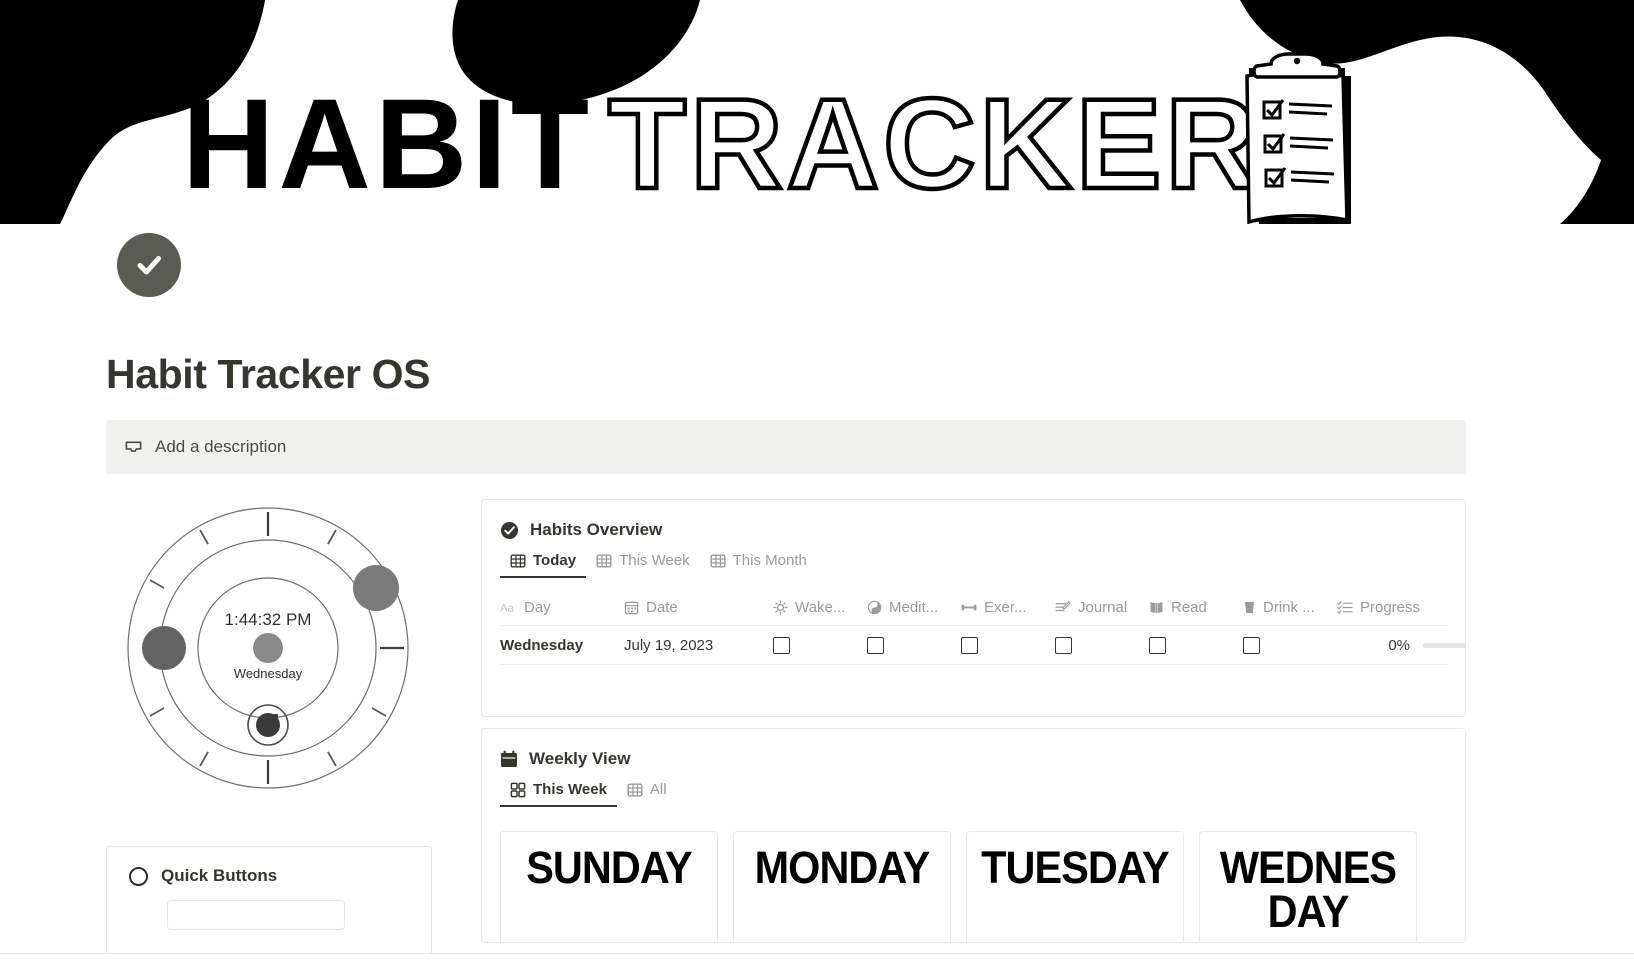 This screenshot has height=964, width=1634. What do you see at coordinates (698, 645) in the screenshot?
I see `cell-date: July 19, 2023` at bounding box center [698, 645].